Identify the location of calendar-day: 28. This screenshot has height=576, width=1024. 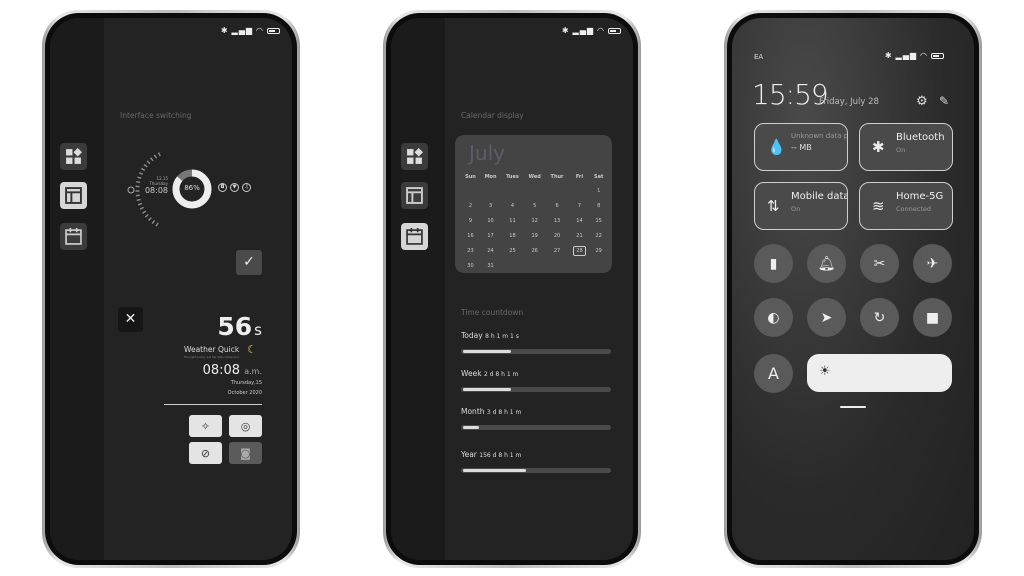
(580, 250).